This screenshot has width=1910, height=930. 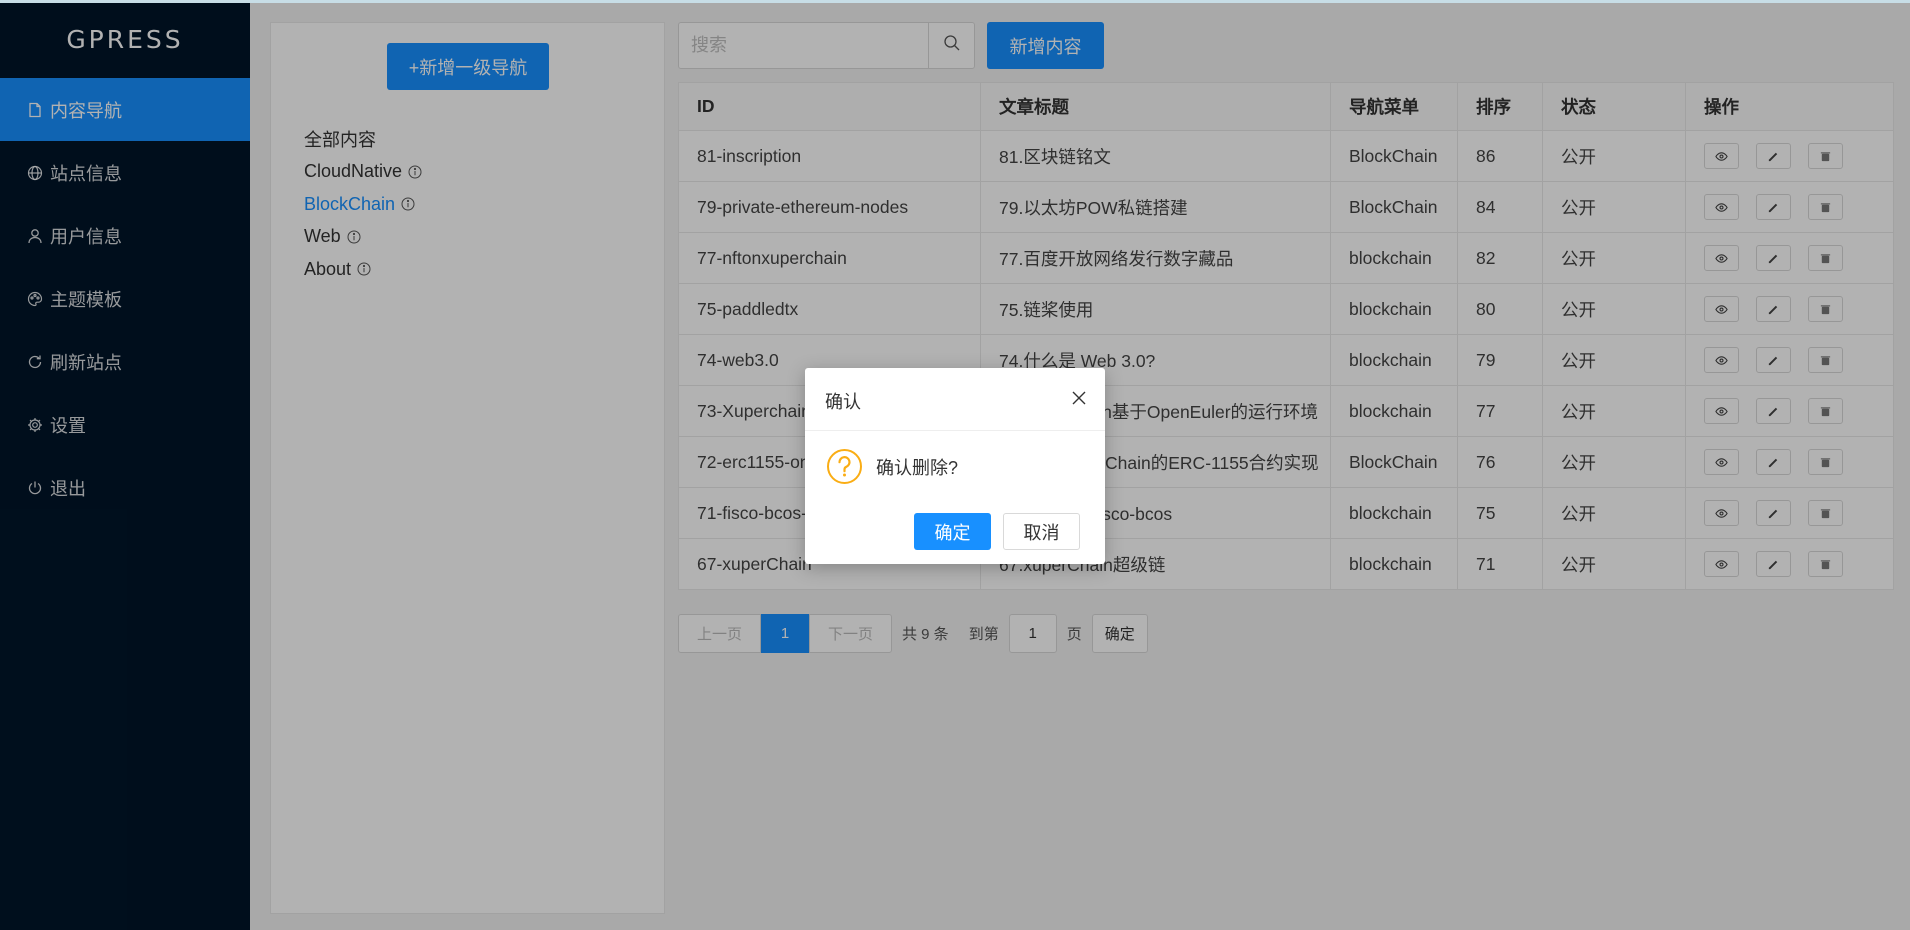 What do you see at coordinates (952, 531) in the screenshot?
I see `confirm-ok-button: 确定` at bounding box center [952, 531].